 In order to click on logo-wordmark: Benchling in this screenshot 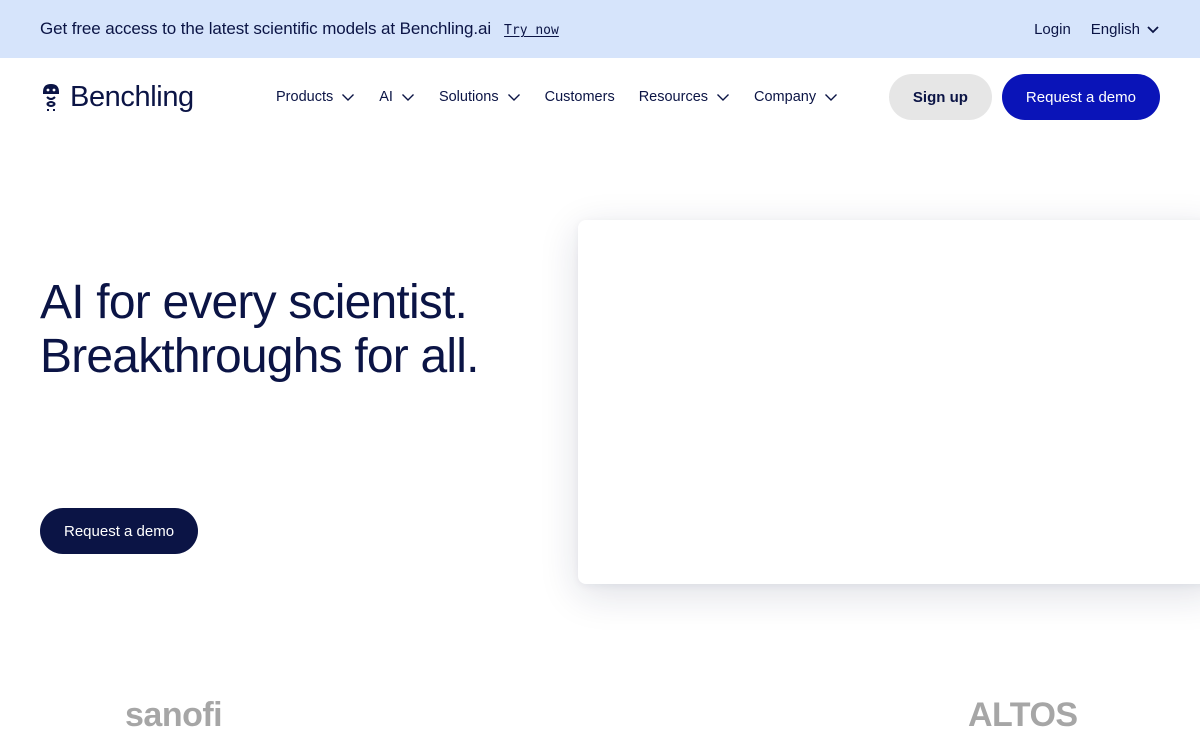, I will do `click(132, 96)`.